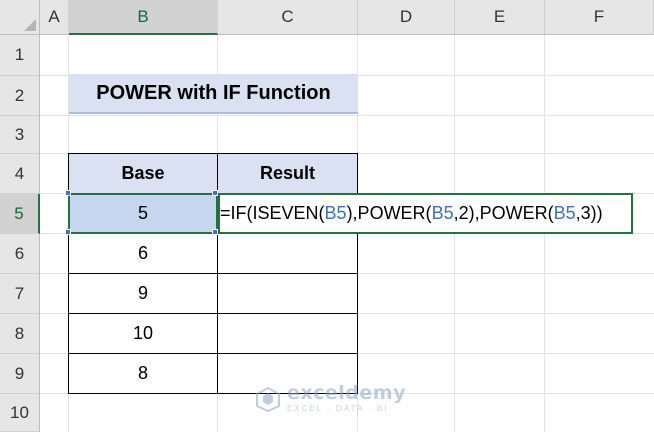  What do you see at coordinates (30, 25) in the screenshot?
I see `select-all-triangle-icon` at bounding box center [30, 25].